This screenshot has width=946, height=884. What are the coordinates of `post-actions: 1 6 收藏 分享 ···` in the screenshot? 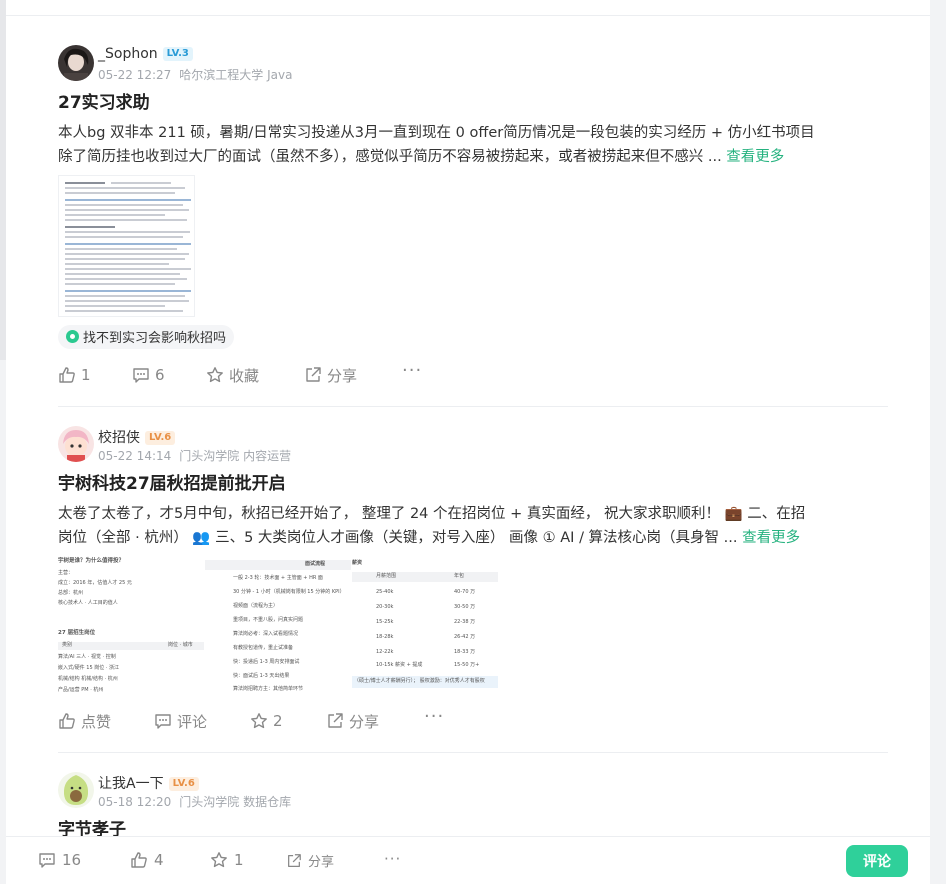 It's located at (473, 373).